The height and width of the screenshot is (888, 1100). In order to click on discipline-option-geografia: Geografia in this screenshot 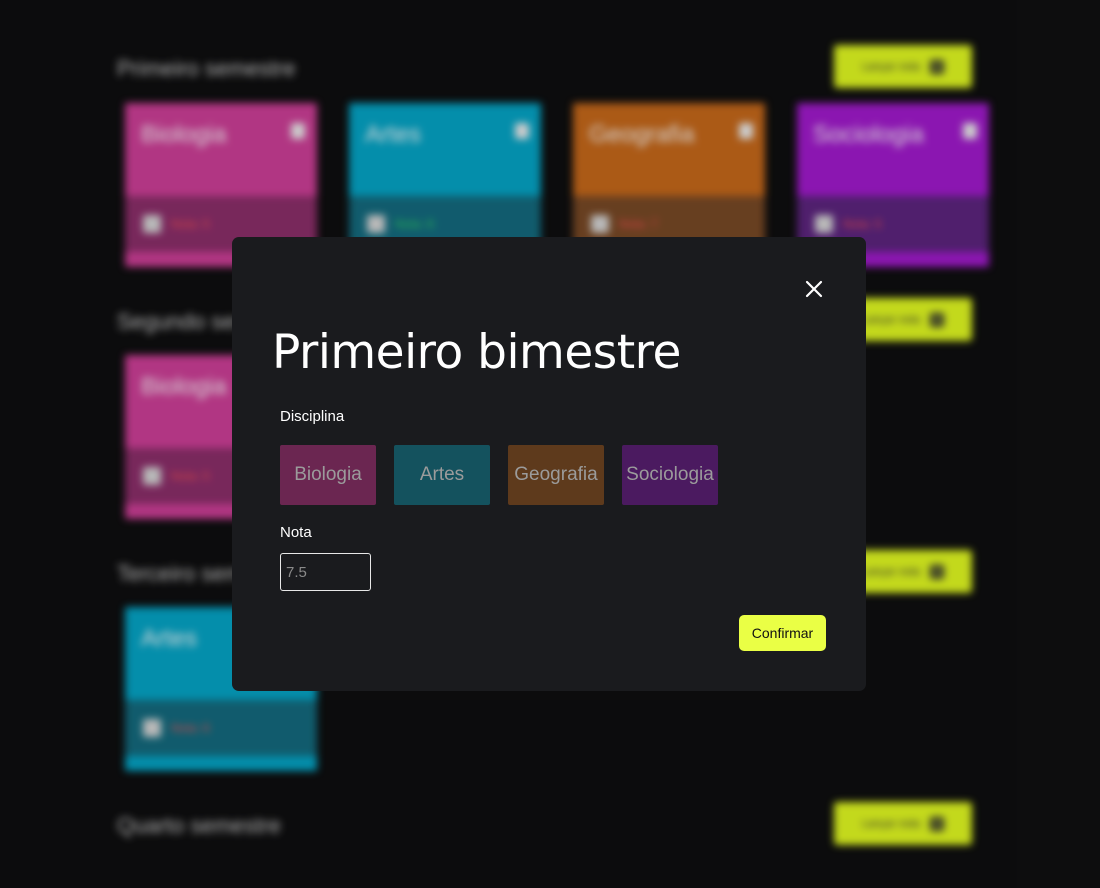, I will do `click(556, 475)`.